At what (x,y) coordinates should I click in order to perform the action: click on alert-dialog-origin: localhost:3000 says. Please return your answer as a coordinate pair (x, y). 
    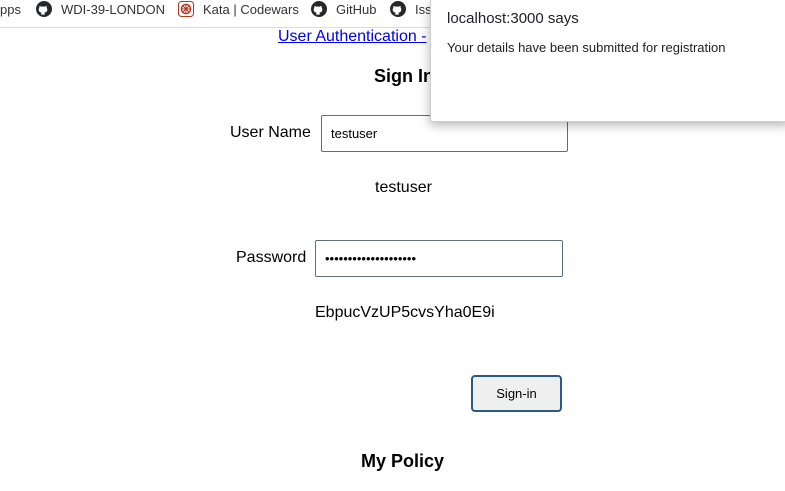
    Looking at the image, I should click on (513, 18).